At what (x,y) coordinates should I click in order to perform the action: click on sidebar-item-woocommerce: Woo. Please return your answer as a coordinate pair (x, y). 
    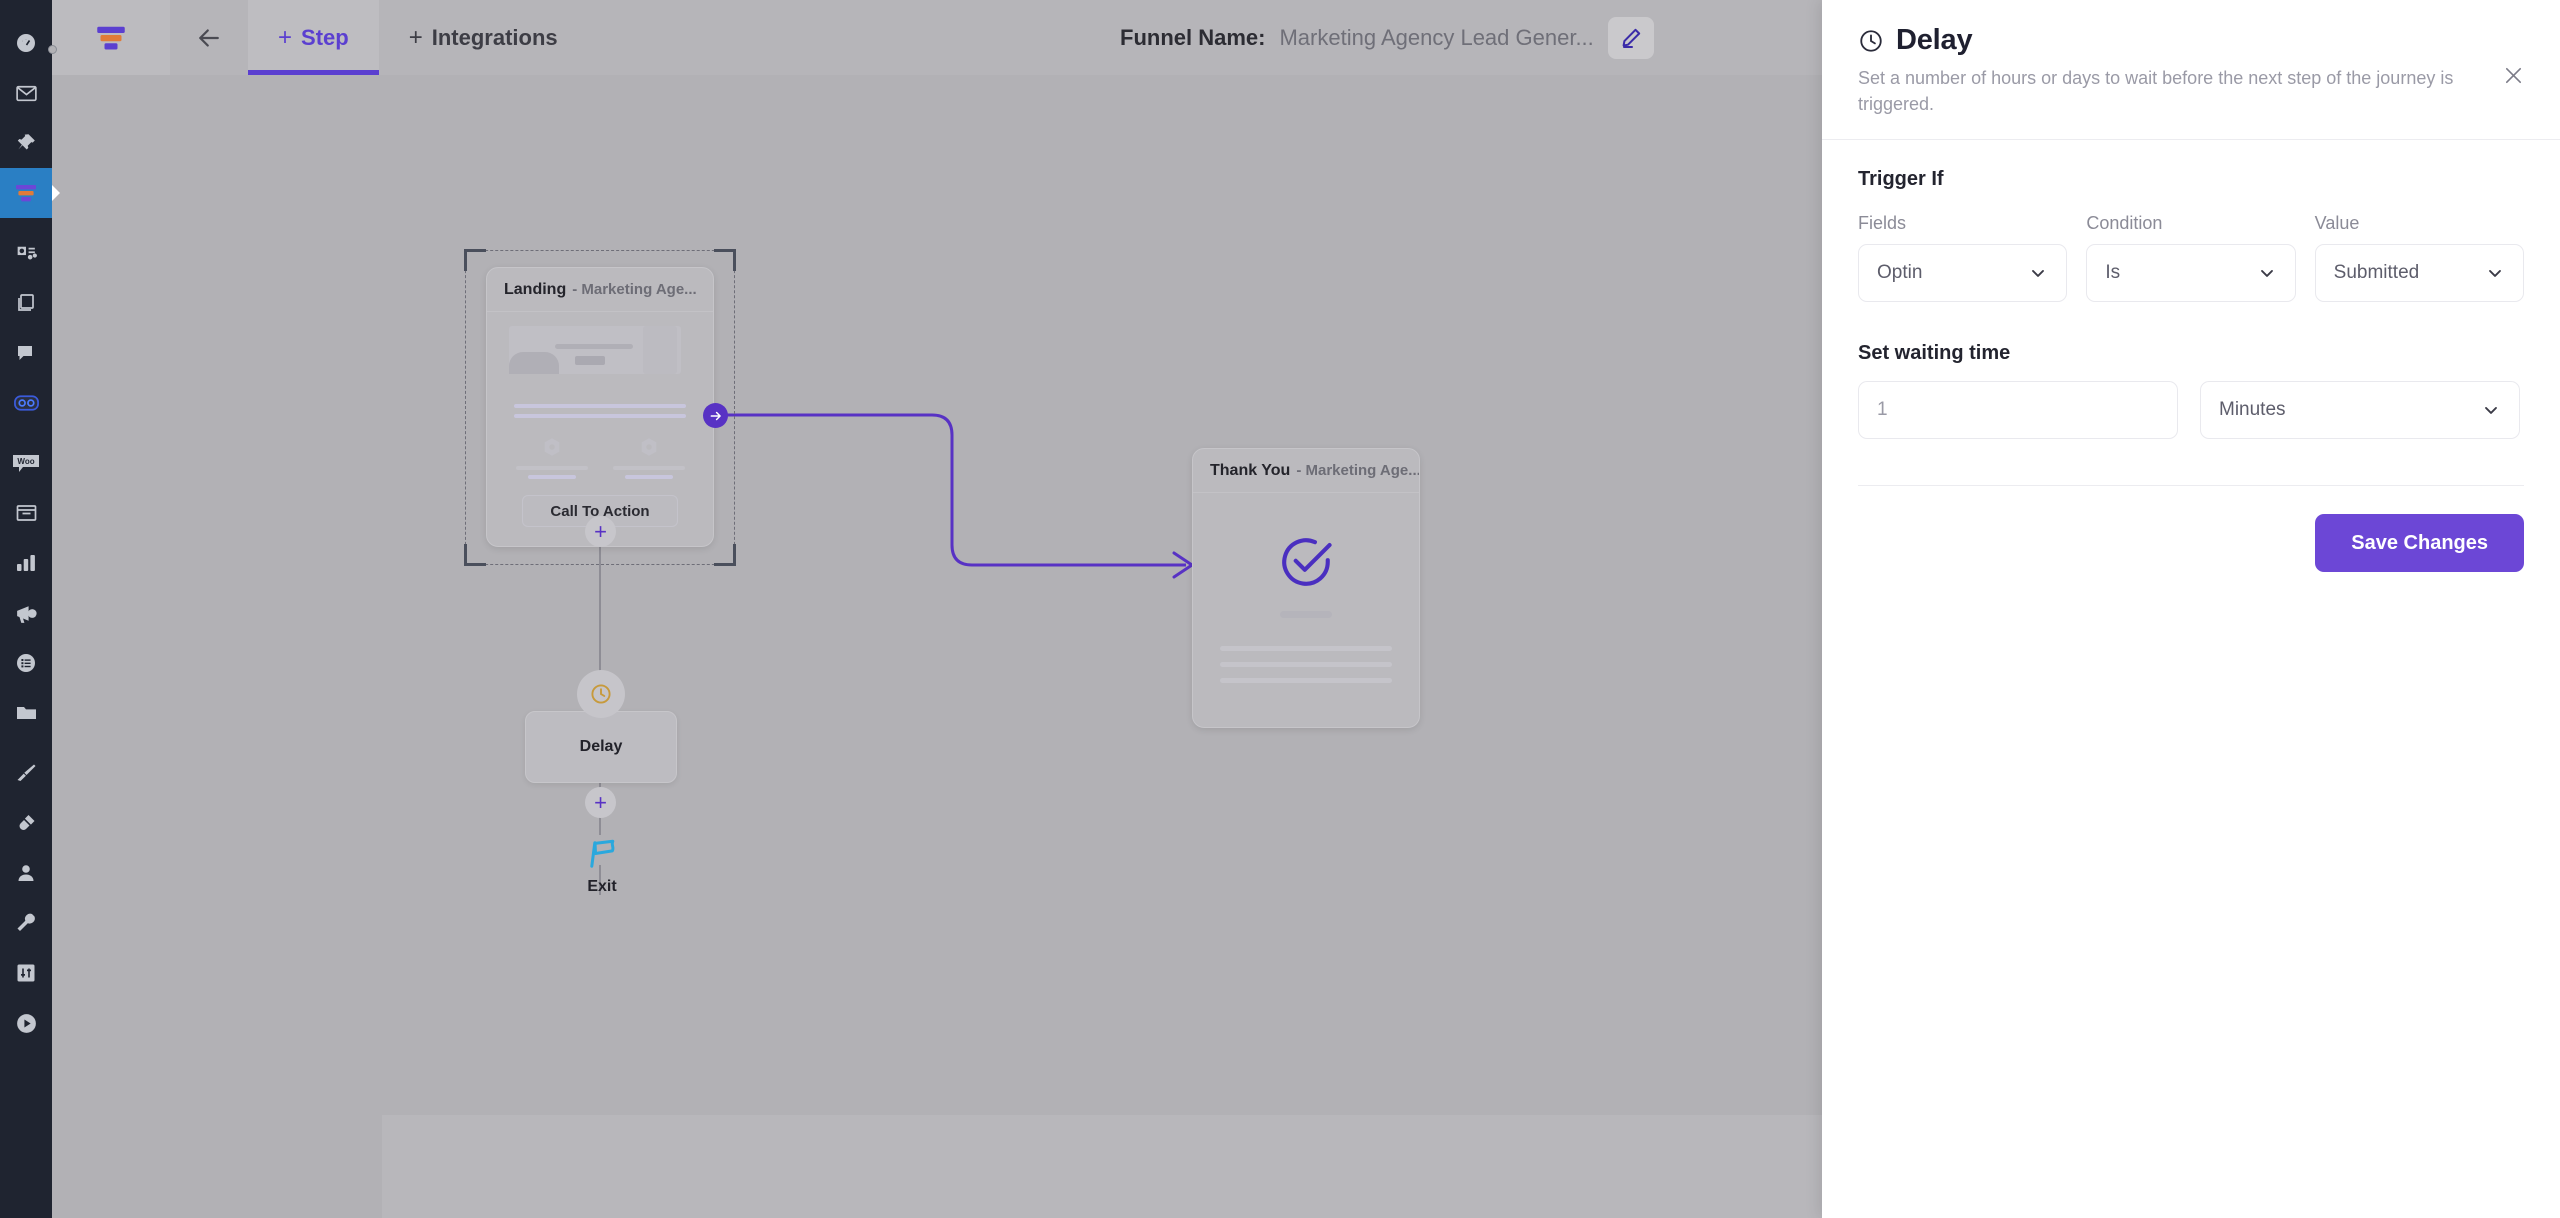
    Looking at the image, I should click on (26, 463).